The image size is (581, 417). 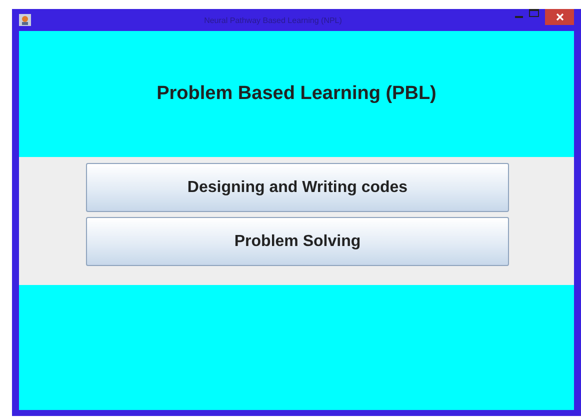 I want to click on close-button, so click(x=559, y=17).